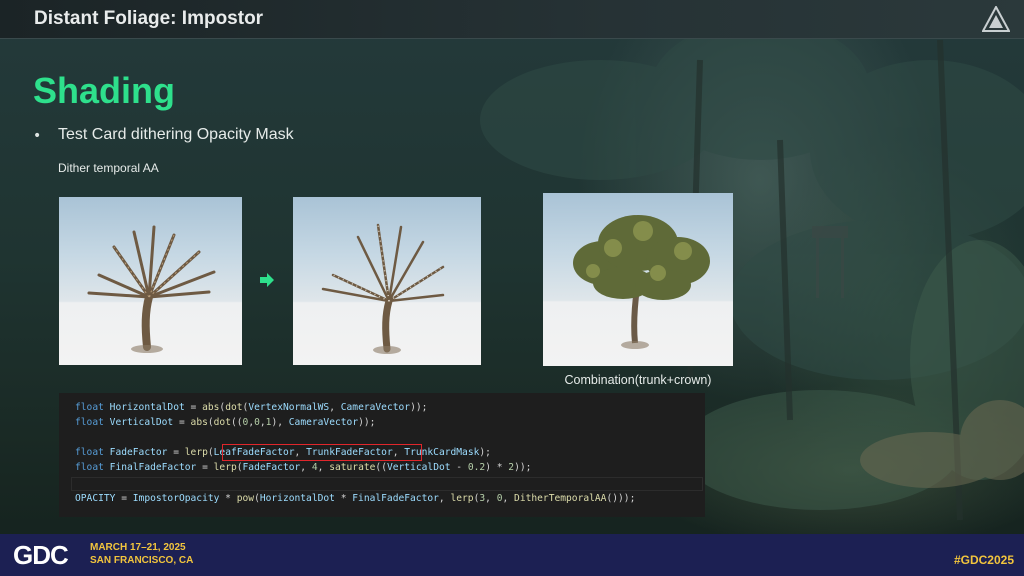 The height and width of the screenshot is (576, 1024). What do you see at coordinates (176, 134) in the screenshot?
I see `bullet-text: Test Card dithering Opacity Mask` at bounding box center [176, 134].